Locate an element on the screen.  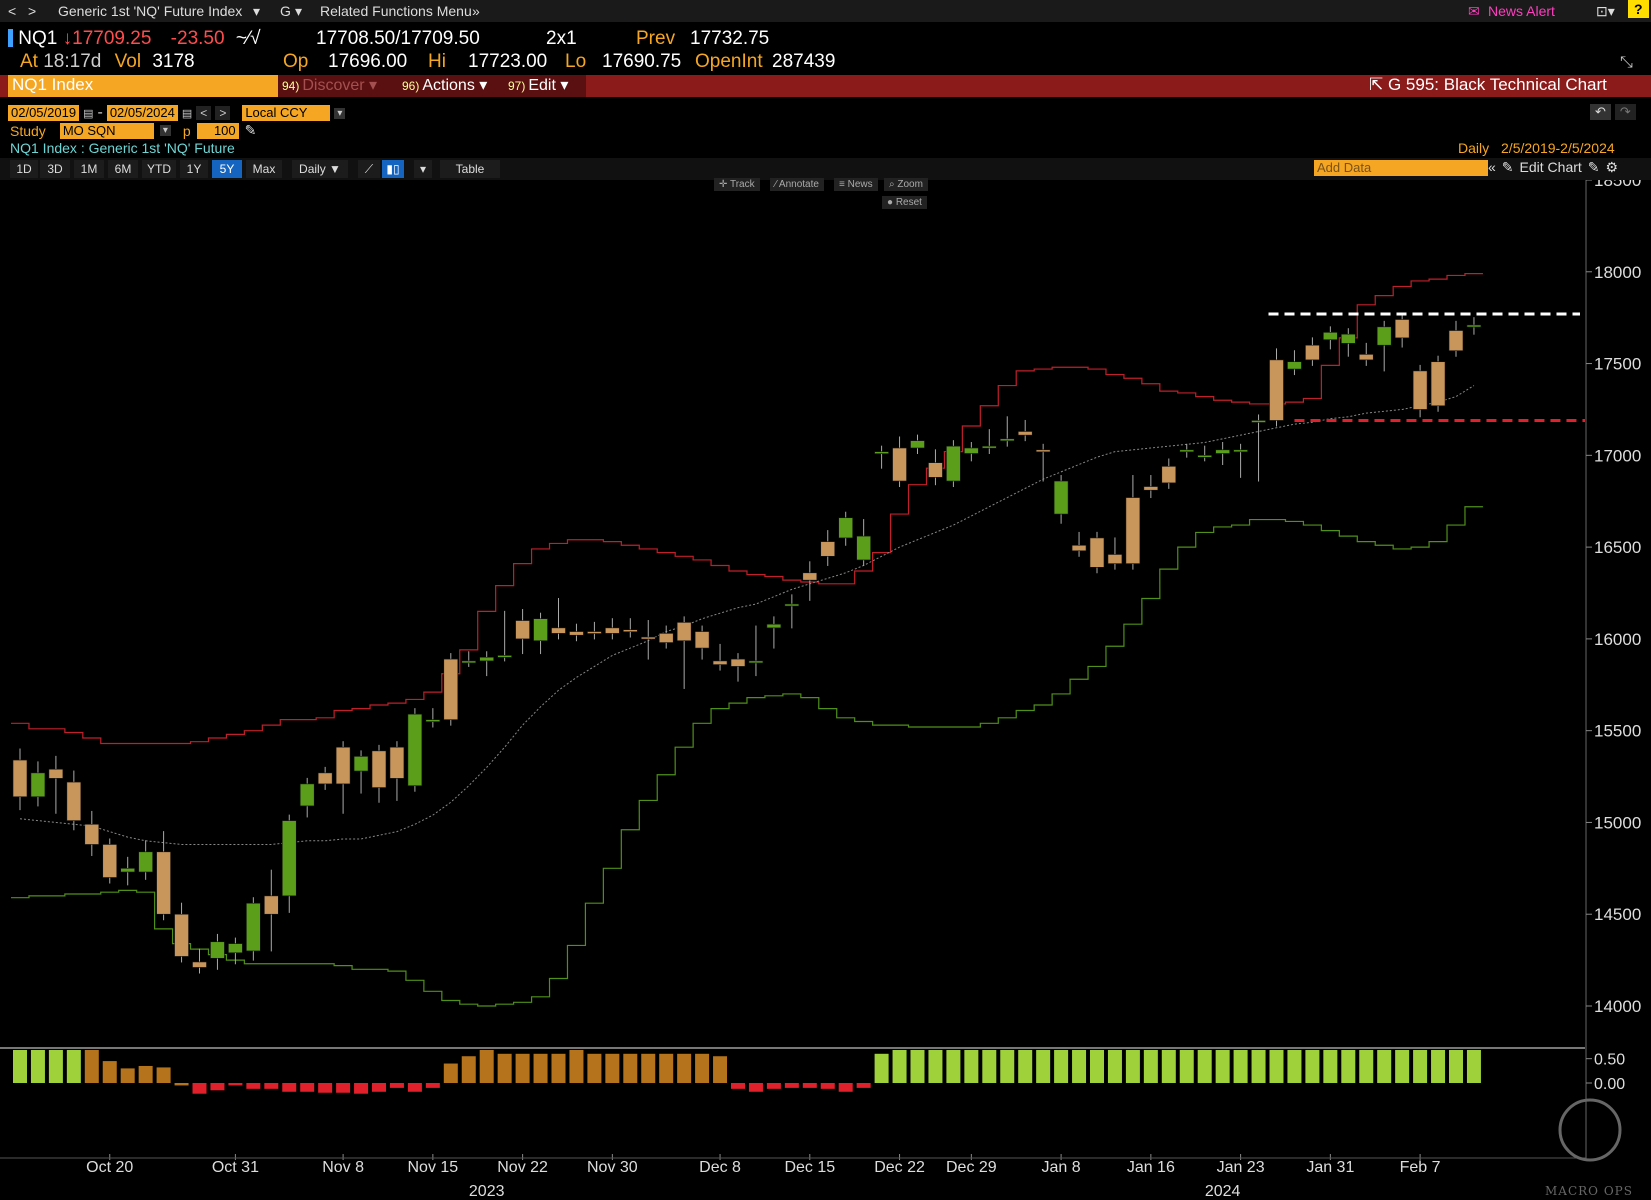
edit-label: Edit is located at coordinates (542, 85).